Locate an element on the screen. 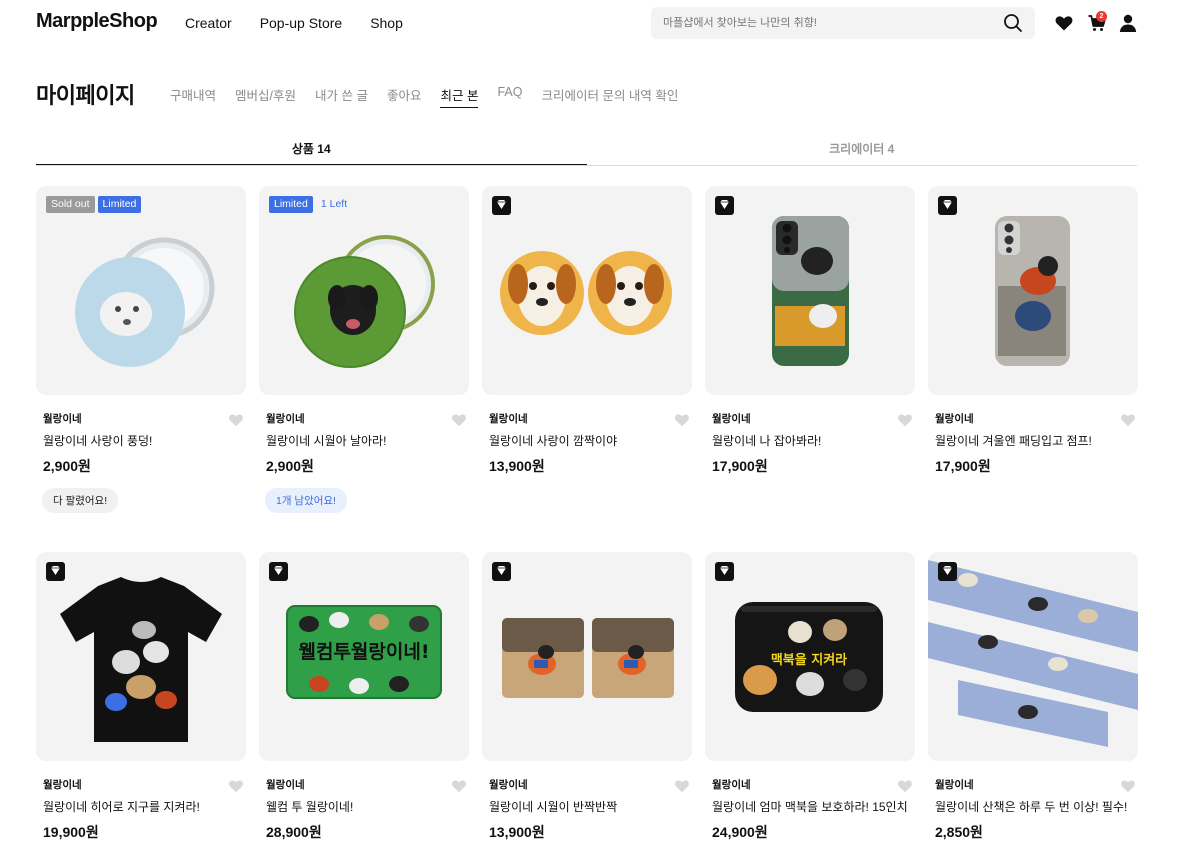 This screenshot has width=1186, height=859. product-card: 월랑이네 월랑이네 나 잡아봐라! 17,900원 is located at coordinates (810, 330).